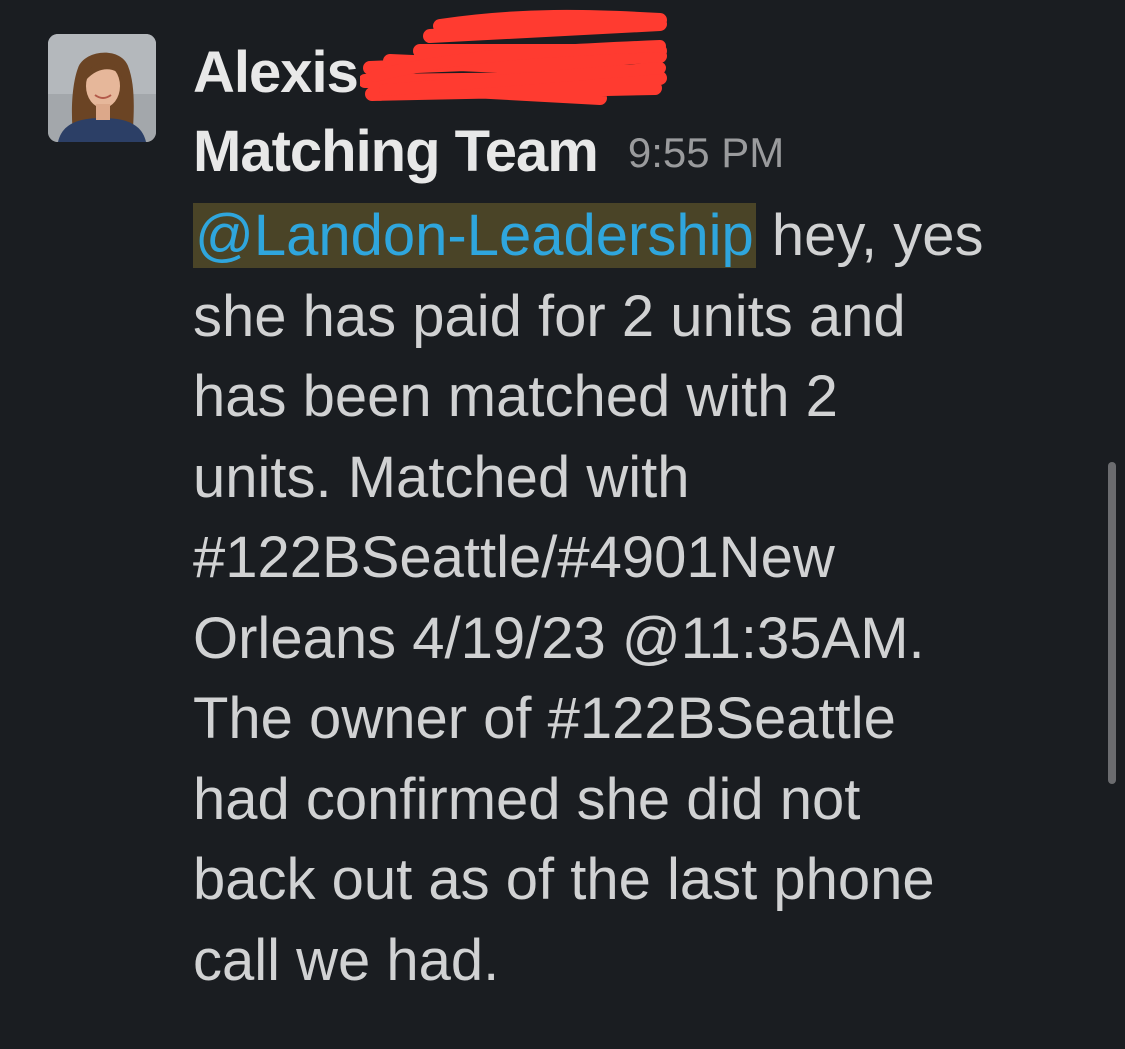  I want to click on avatar-photo-icon, so click(102, 88).